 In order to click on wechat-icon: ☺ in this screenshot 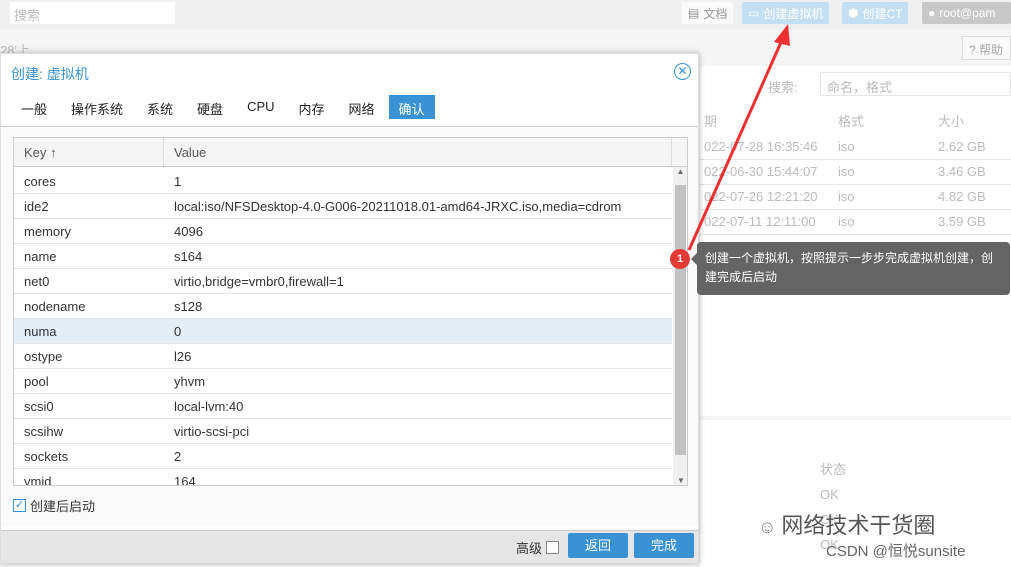, I will do `click(770, 527)`.